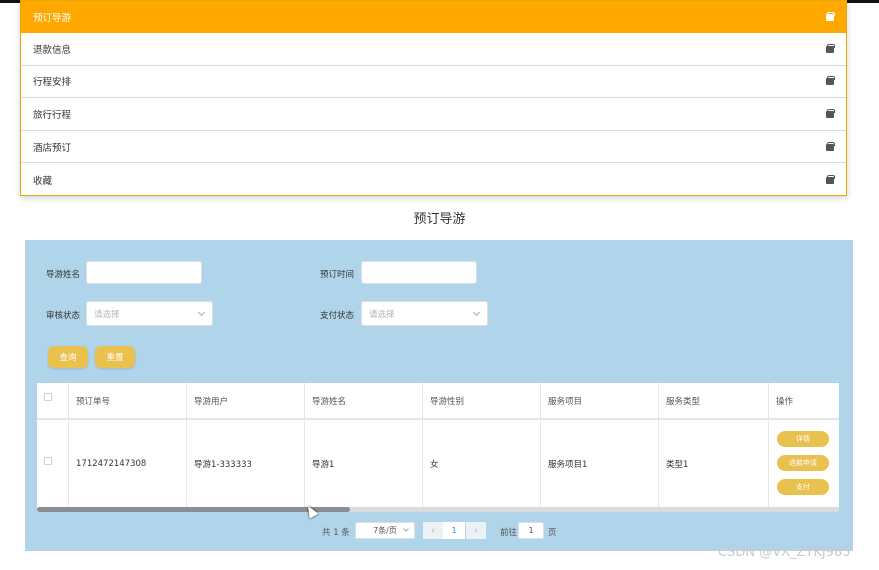 Image resolution: width=879 pixels, height=570 pixels. What do you see at coordinates (531, 530) in the screenshot?
I see `goto-page-input: 1` at bounding box center [531, 530].